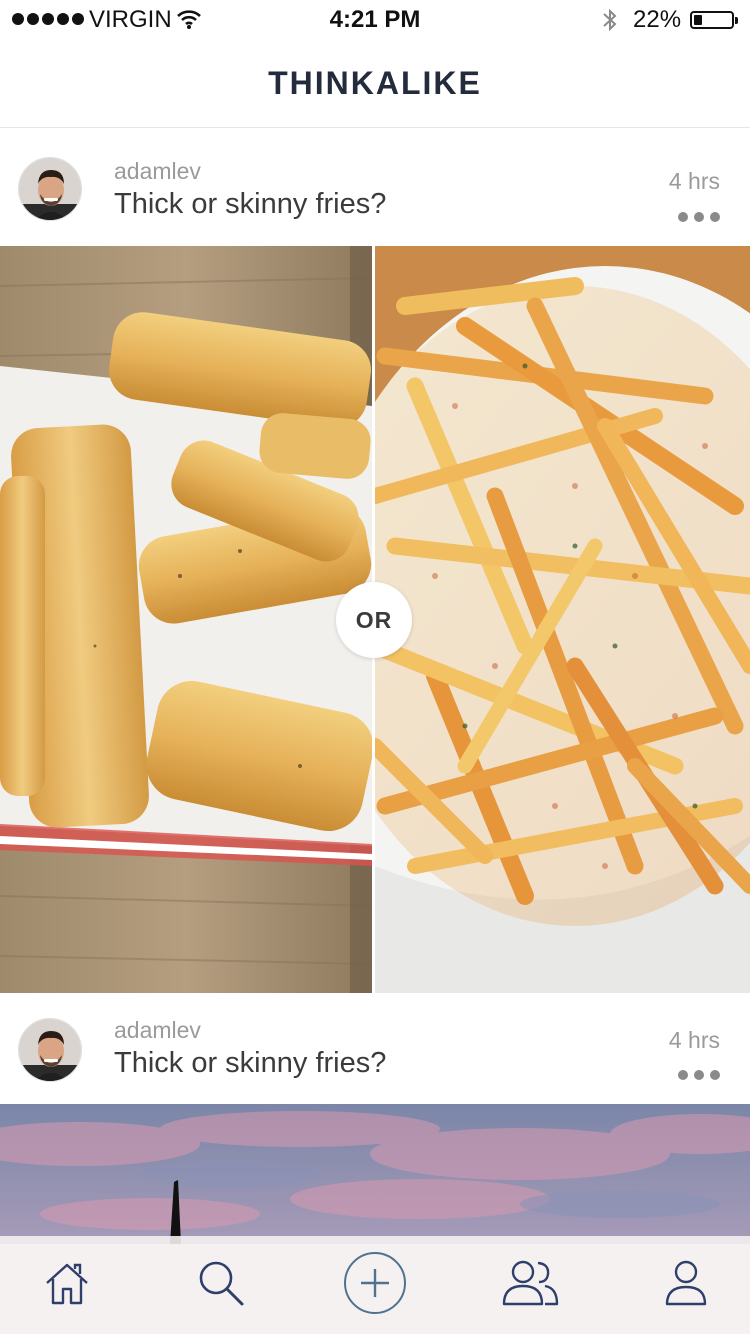  Describe the element at coordinates (189, 22) in the screenshot. I see `wifi-icon` at that location.